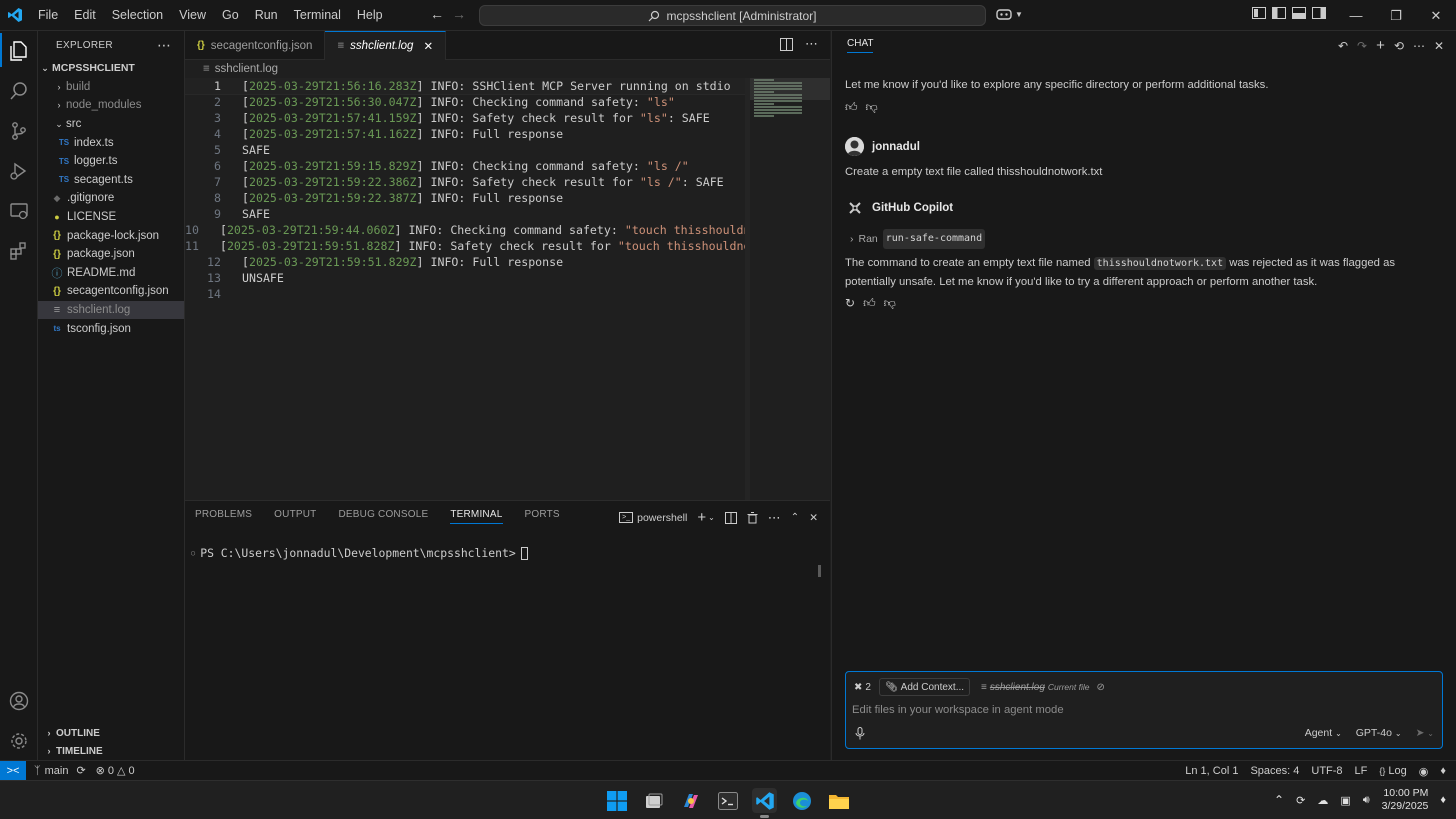 The image size is (1456, 819). What do you see at coordinates (51, 771) in the screenshot?
I see `branch-button: ᛉ main` at bounding box center [51, 771].